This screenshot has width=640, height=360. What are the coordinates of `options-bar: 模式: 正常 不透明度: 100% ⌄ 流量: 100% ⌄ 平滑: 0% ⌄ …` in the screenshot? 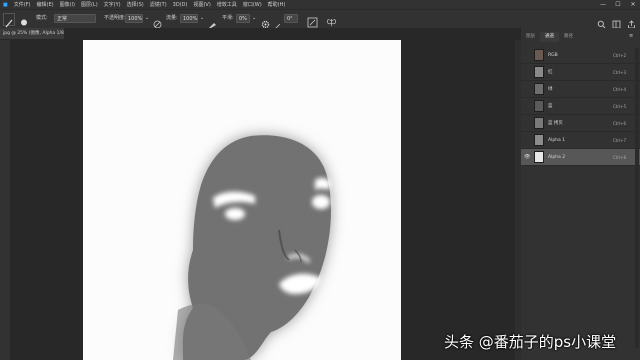 It's located at (320, 19).